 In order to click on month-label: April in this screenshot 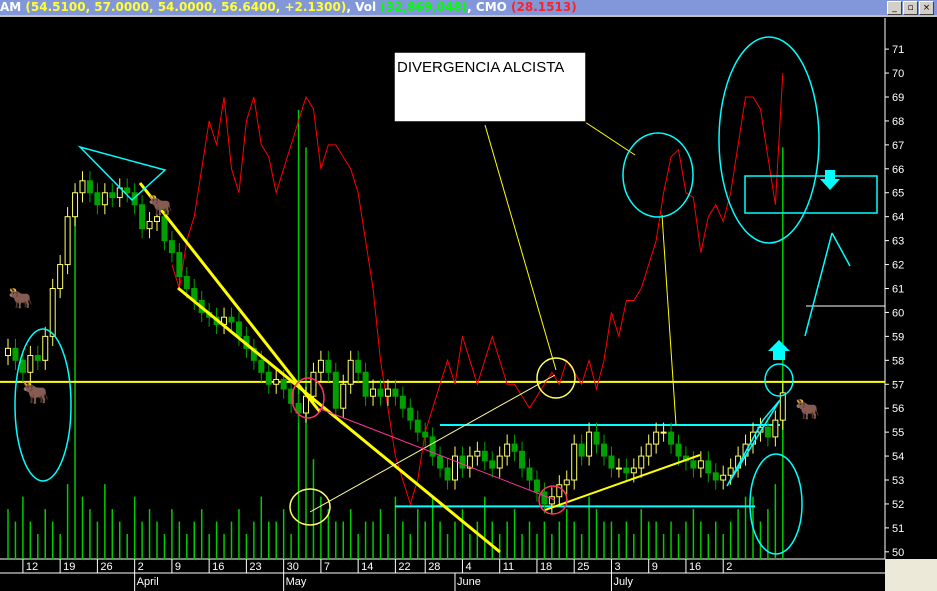, I will do `click(148, 582)`.